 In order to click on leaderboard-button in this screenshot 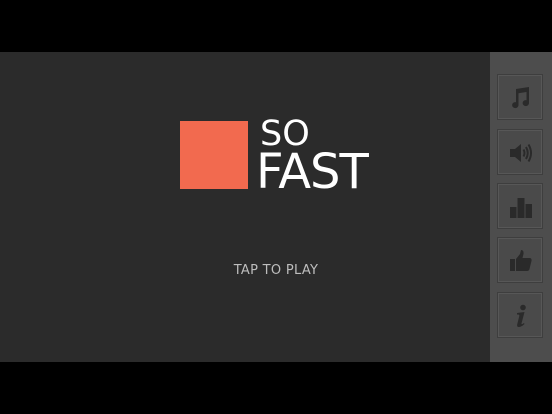, I will do `click(520, 206)`.